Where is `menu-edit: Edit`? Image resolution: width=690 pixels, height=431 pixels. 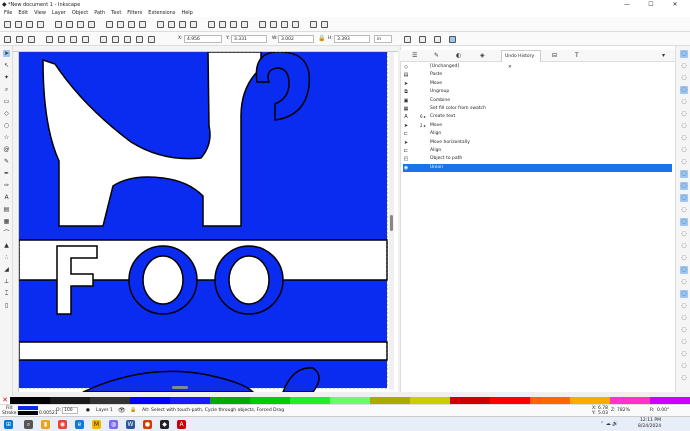 menu-edit: Edit is located at coordinates (23, 13).